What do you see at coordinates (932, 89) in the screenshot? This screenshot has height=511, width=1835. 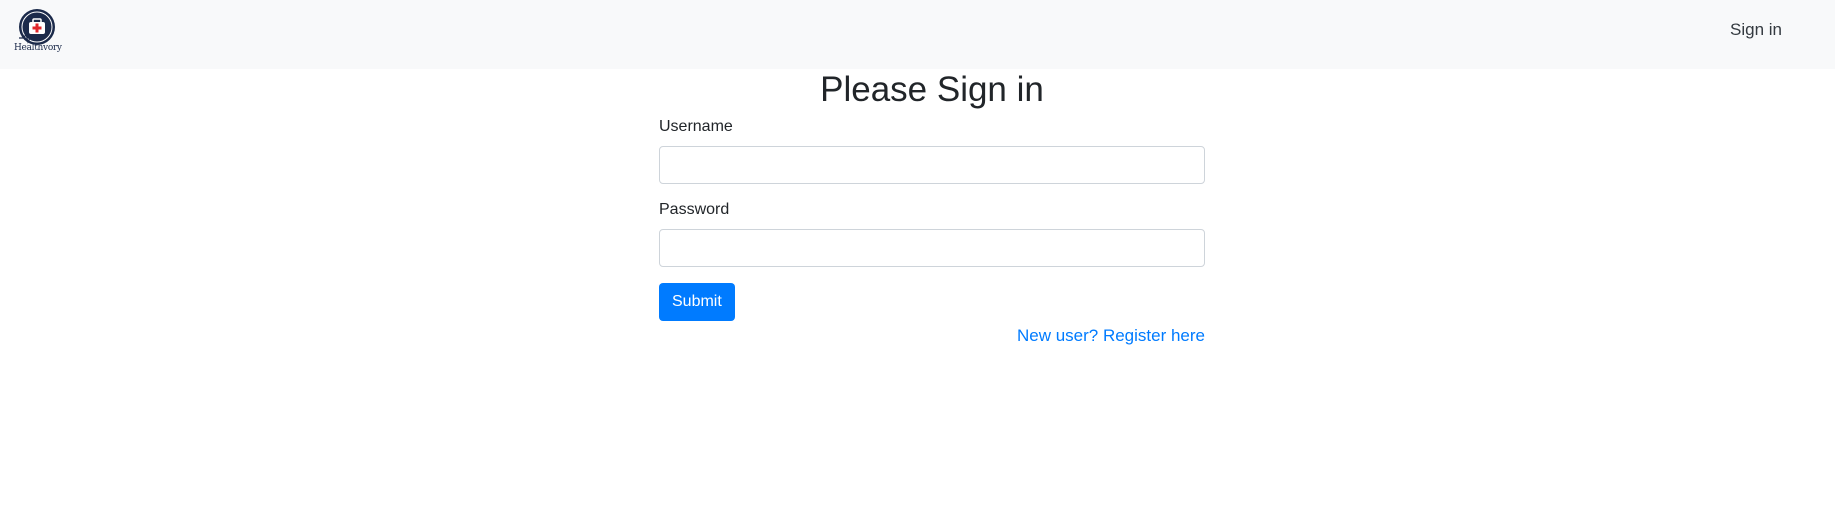 I see `page-title: Please Sign in` at bounding box center [932, 89].